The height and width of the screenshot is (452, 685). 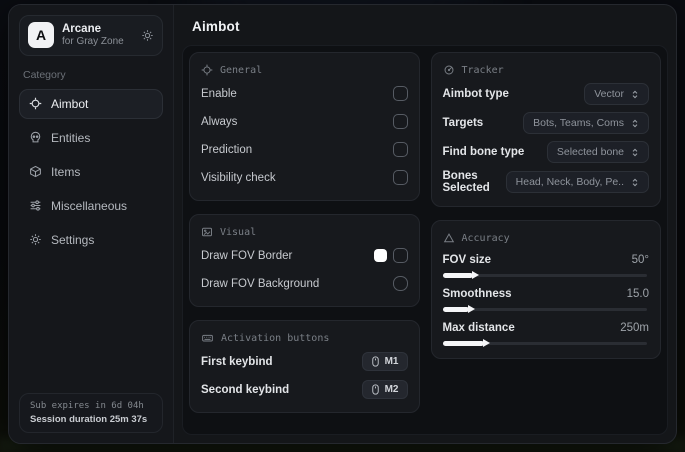 I want to click on sidebar-item-label: Entities, so click(x=71, y=137).